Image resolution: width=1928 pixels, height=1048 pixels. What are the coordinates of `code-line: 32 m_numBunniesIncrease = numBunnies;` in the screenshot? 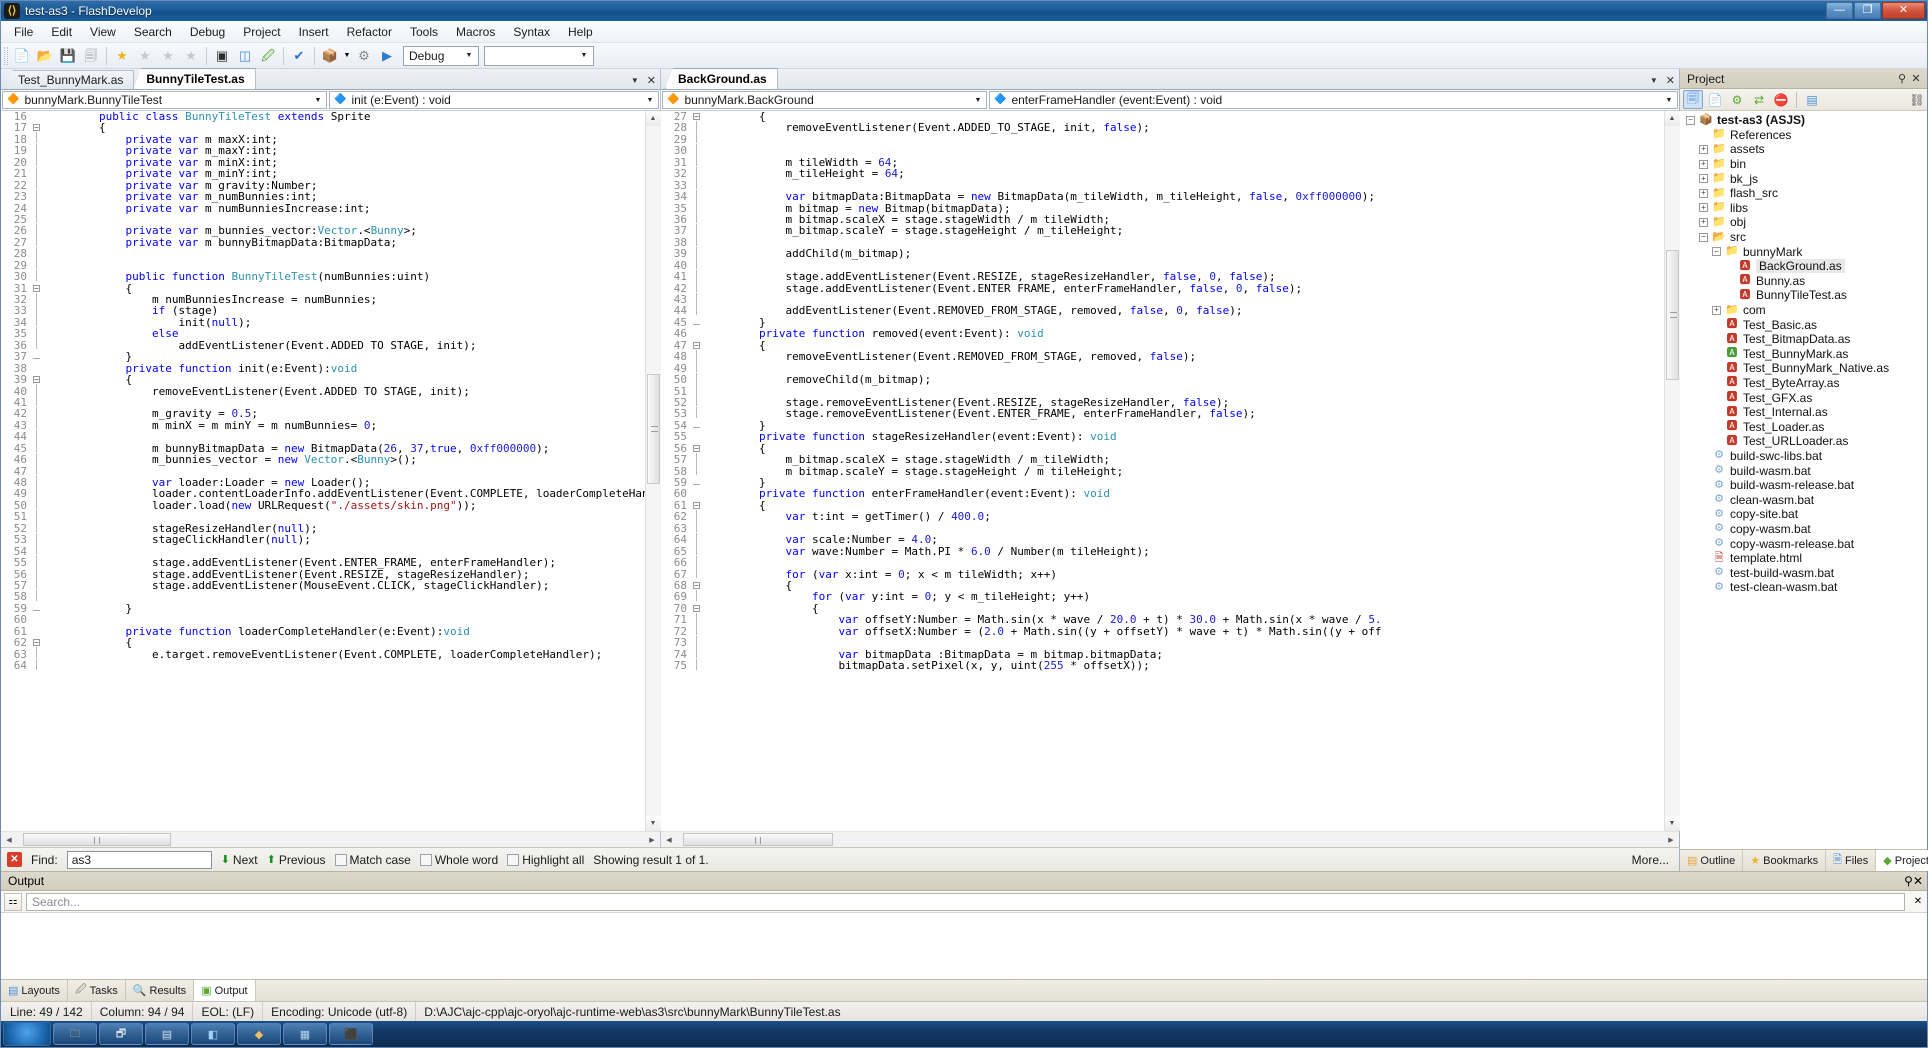 It's located at (323, 298).